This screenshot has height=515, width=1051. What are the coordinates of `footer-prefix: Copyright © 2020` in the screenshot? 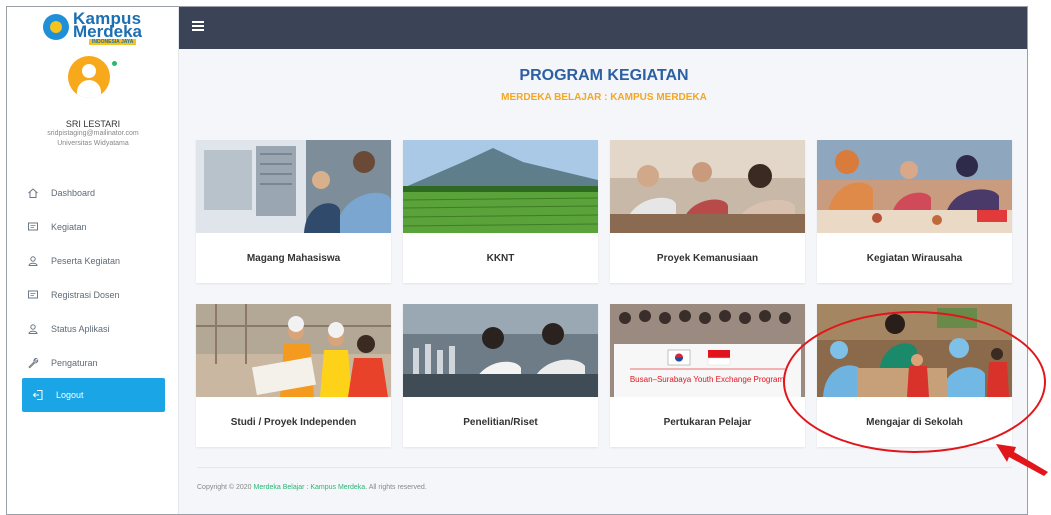 It's located at (225, 487).